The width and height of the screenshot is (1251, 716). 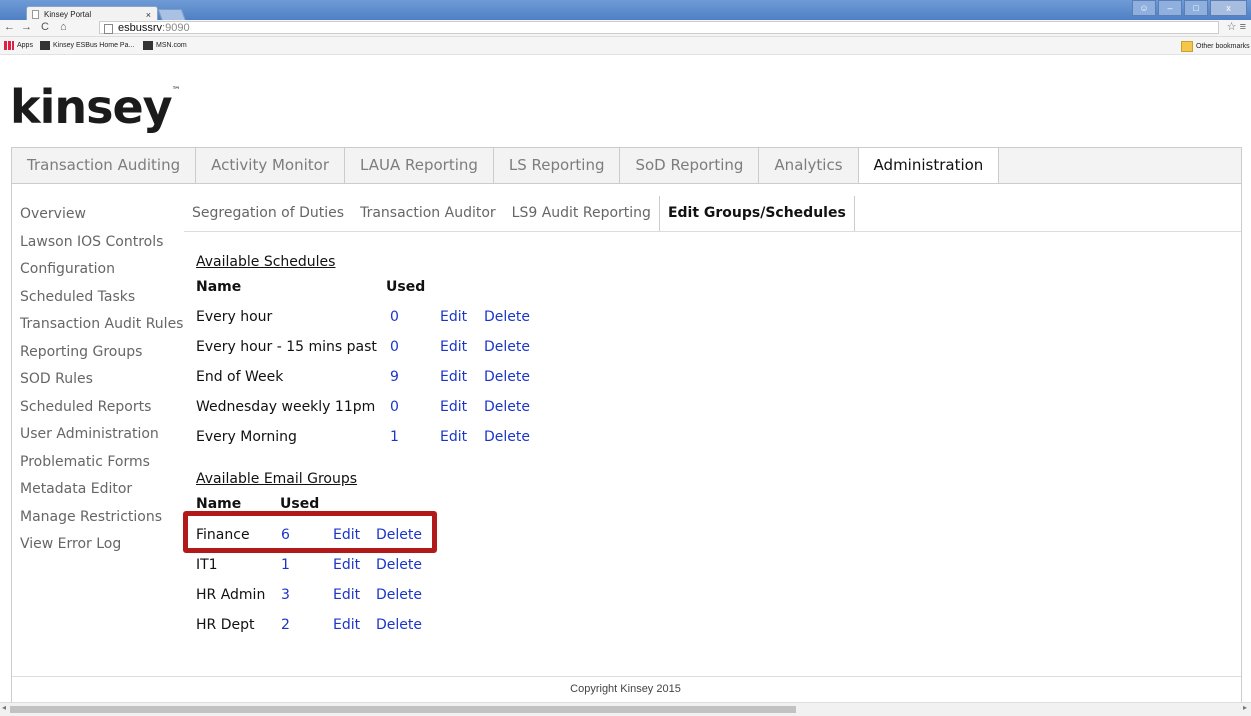 I want to click on profile-icon: ☺, so click(x=1144, y=8).